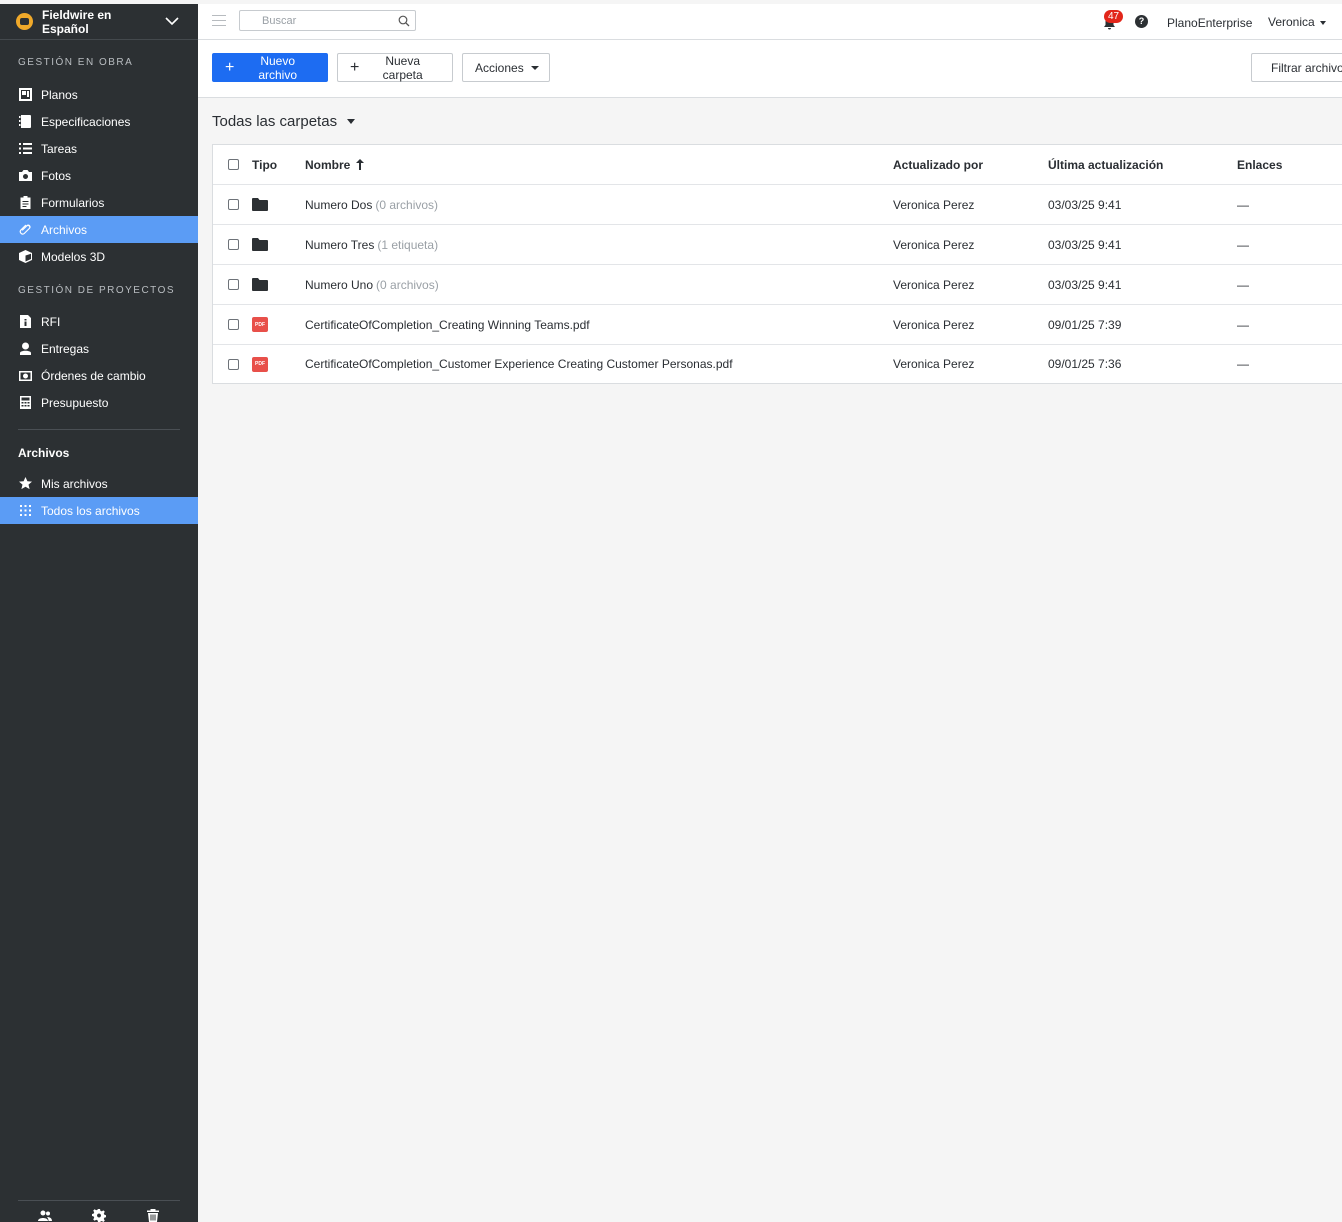 The width and height of the screenshot is (1342, 1222). I want to click on last-update: 03/03/25 9:41, so click(1085, 244).